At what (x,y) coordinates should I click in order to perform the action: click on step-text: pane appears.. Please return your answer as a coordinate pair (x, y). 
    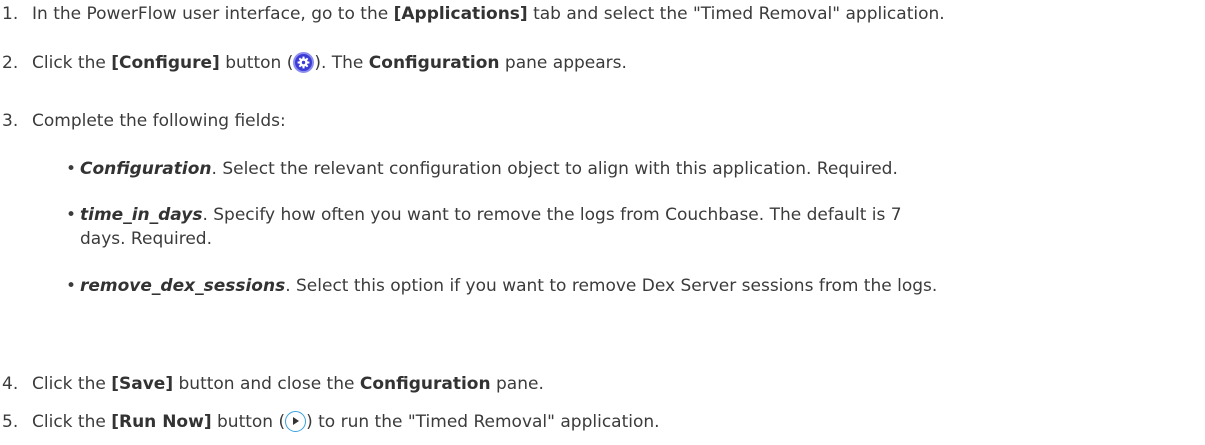
    Looking at the image, I should click on (563, 63).